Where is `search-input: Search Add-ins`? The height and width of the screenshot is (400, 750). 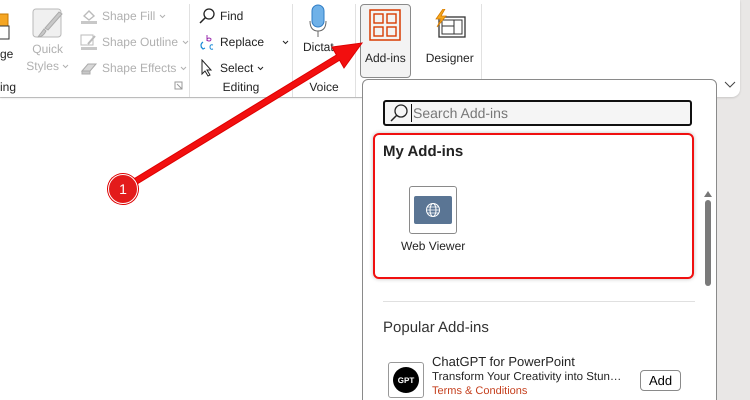 search-input: Search Add-ins is located at coordinates (548, 113).